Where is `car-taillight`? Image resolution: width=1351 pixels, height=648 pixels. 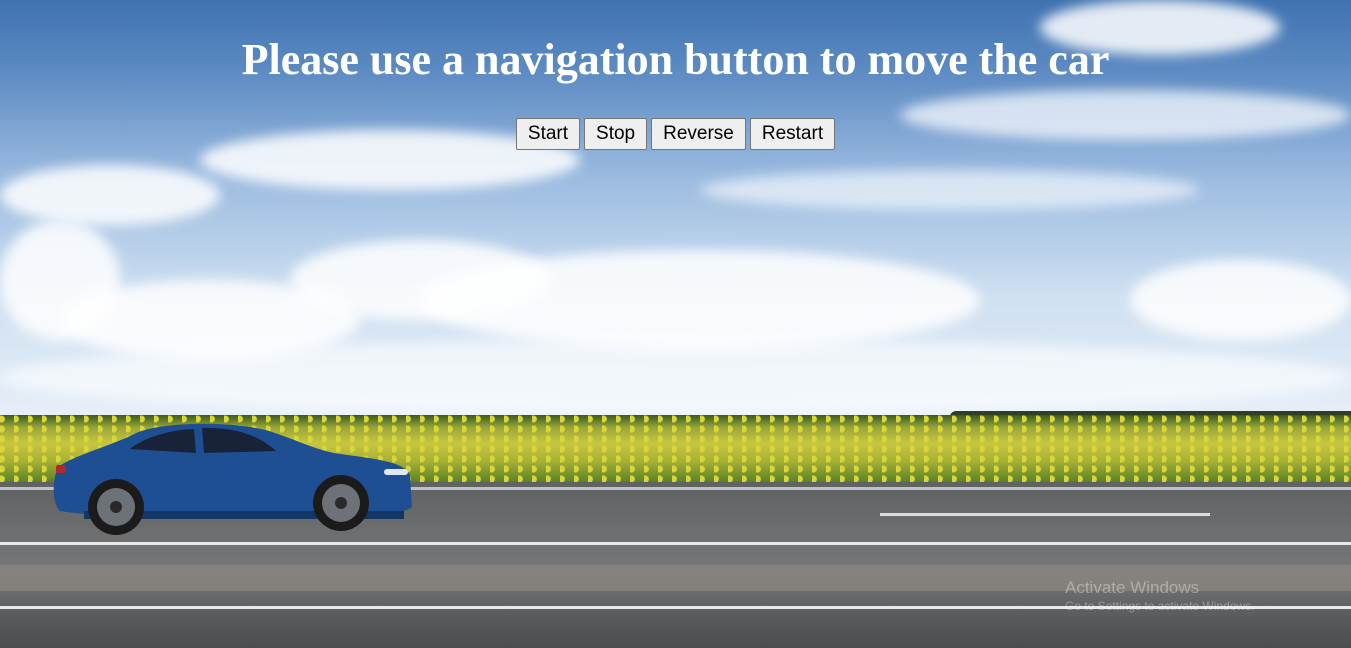
car-taillight is located at coordinates (61, 469).